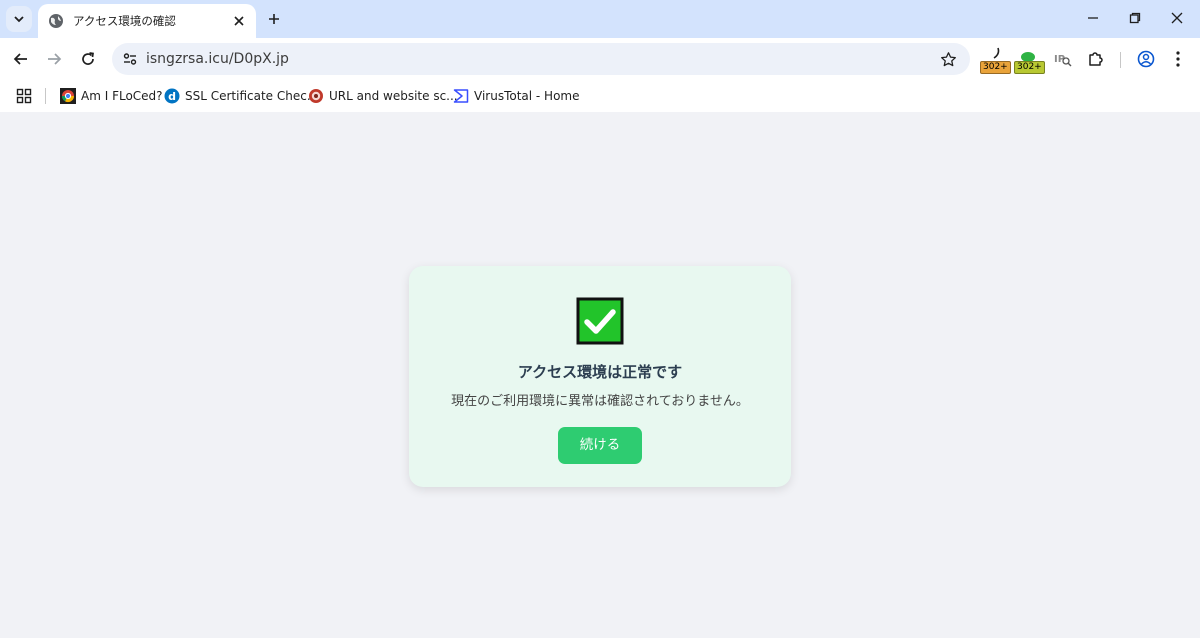 Image resolution: width=1200 pixels, height=638 pixels. I want to click on tab-title: アクセス環境の確認, so click(124, 21).